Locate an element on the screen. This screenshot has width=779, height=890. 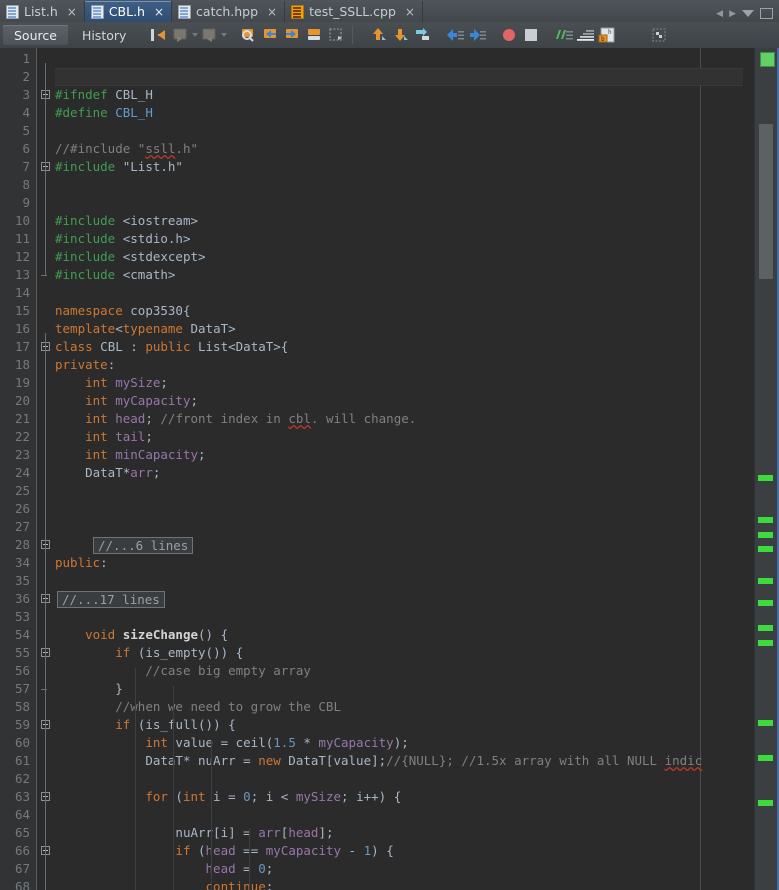
comment-icon is located at coordinates (563, 35).